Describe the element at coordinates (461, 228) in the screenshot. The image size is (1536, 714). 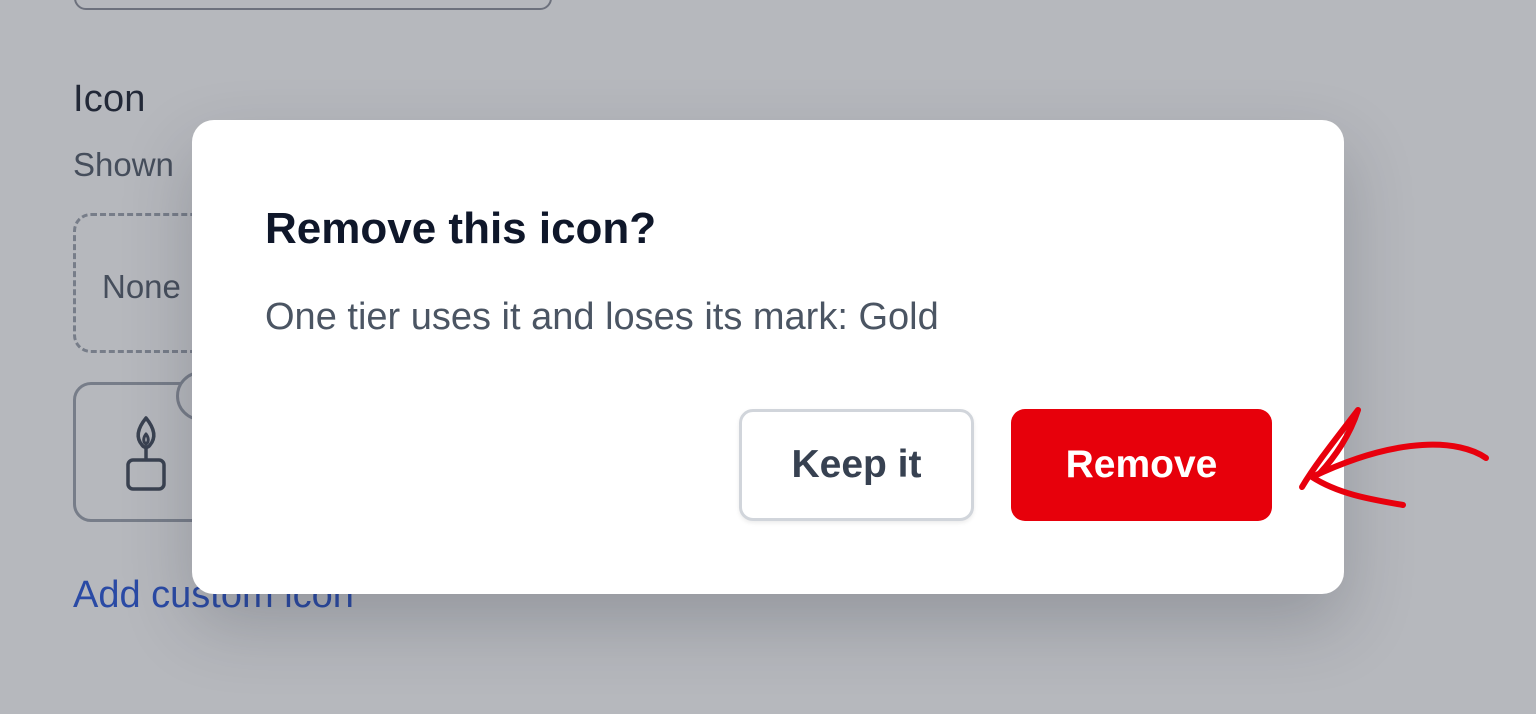
I see `dialog-title: Remove this icon?` at that location.